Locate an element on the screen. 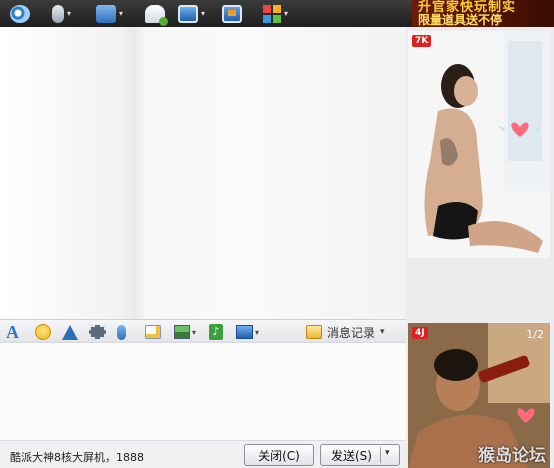 Image resolution: width=554 pixels, height=468 pixels. watermark-text: 猴岛论坛 is located at coordinates (512, 456).